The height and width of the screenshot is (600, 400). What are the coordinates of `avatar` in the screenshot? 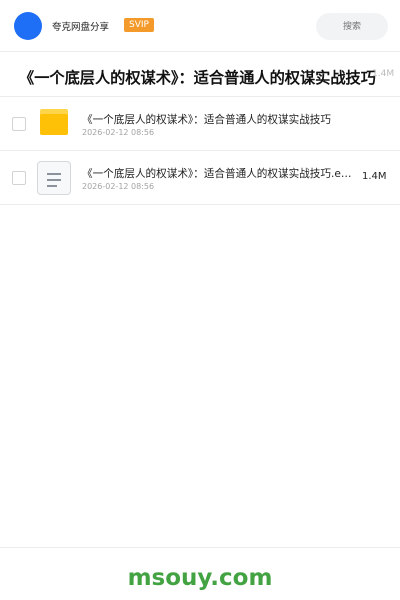 It's located at (28, 26).